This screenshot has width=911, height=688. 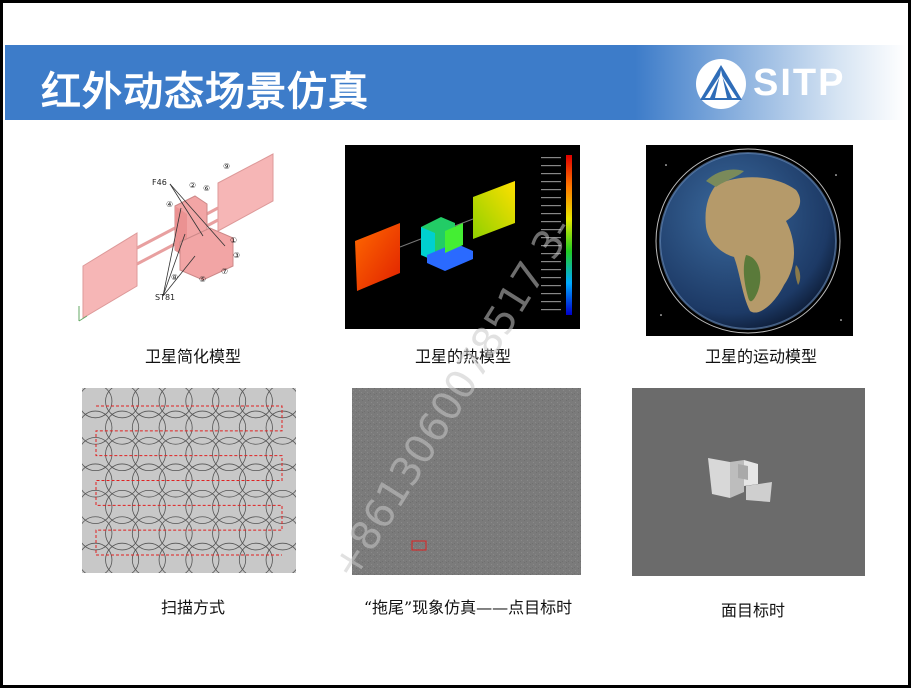 I want to click on satellite-simplified-diagram: F46 ST81 ② ⑥ ④ ⑨ ① ③ ⑦ ⑤ ⑧, so click(x=176, y=237).